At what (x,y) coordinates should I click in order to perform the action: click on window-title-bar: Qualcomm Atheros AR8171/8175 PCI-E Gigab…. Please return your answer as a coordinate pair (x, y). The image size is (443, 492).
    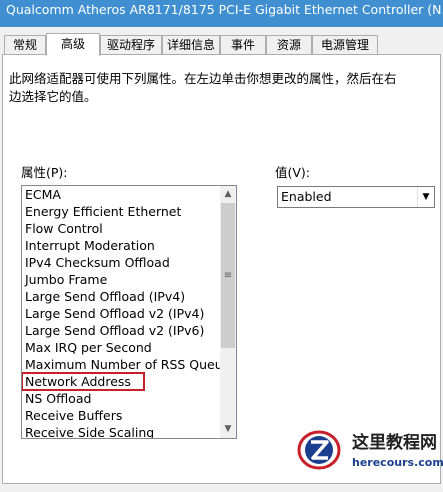
    Looking at the image, I should click on (221, 13).